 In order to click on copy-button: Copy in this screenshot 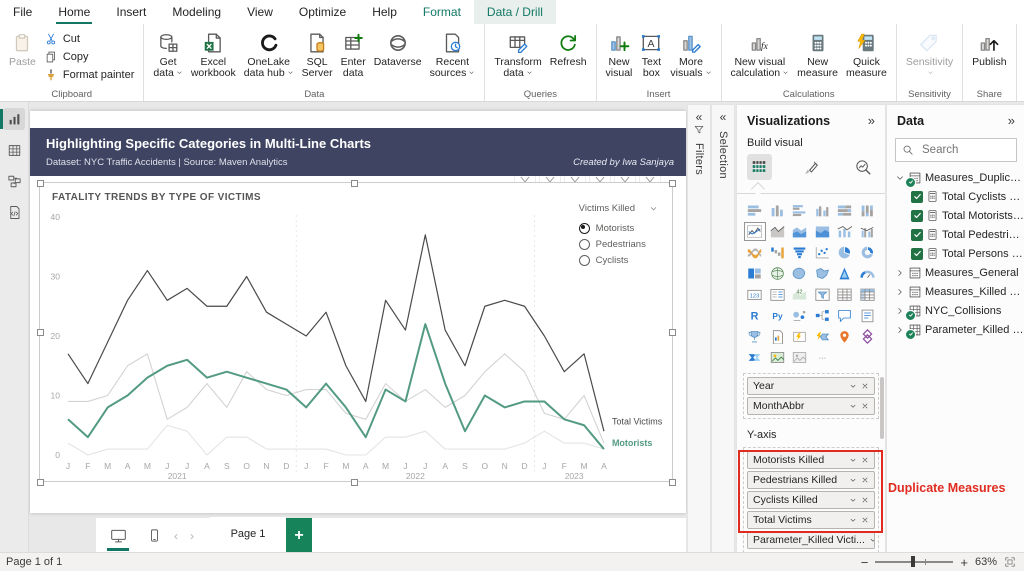, I will do `click(89, 57)`.